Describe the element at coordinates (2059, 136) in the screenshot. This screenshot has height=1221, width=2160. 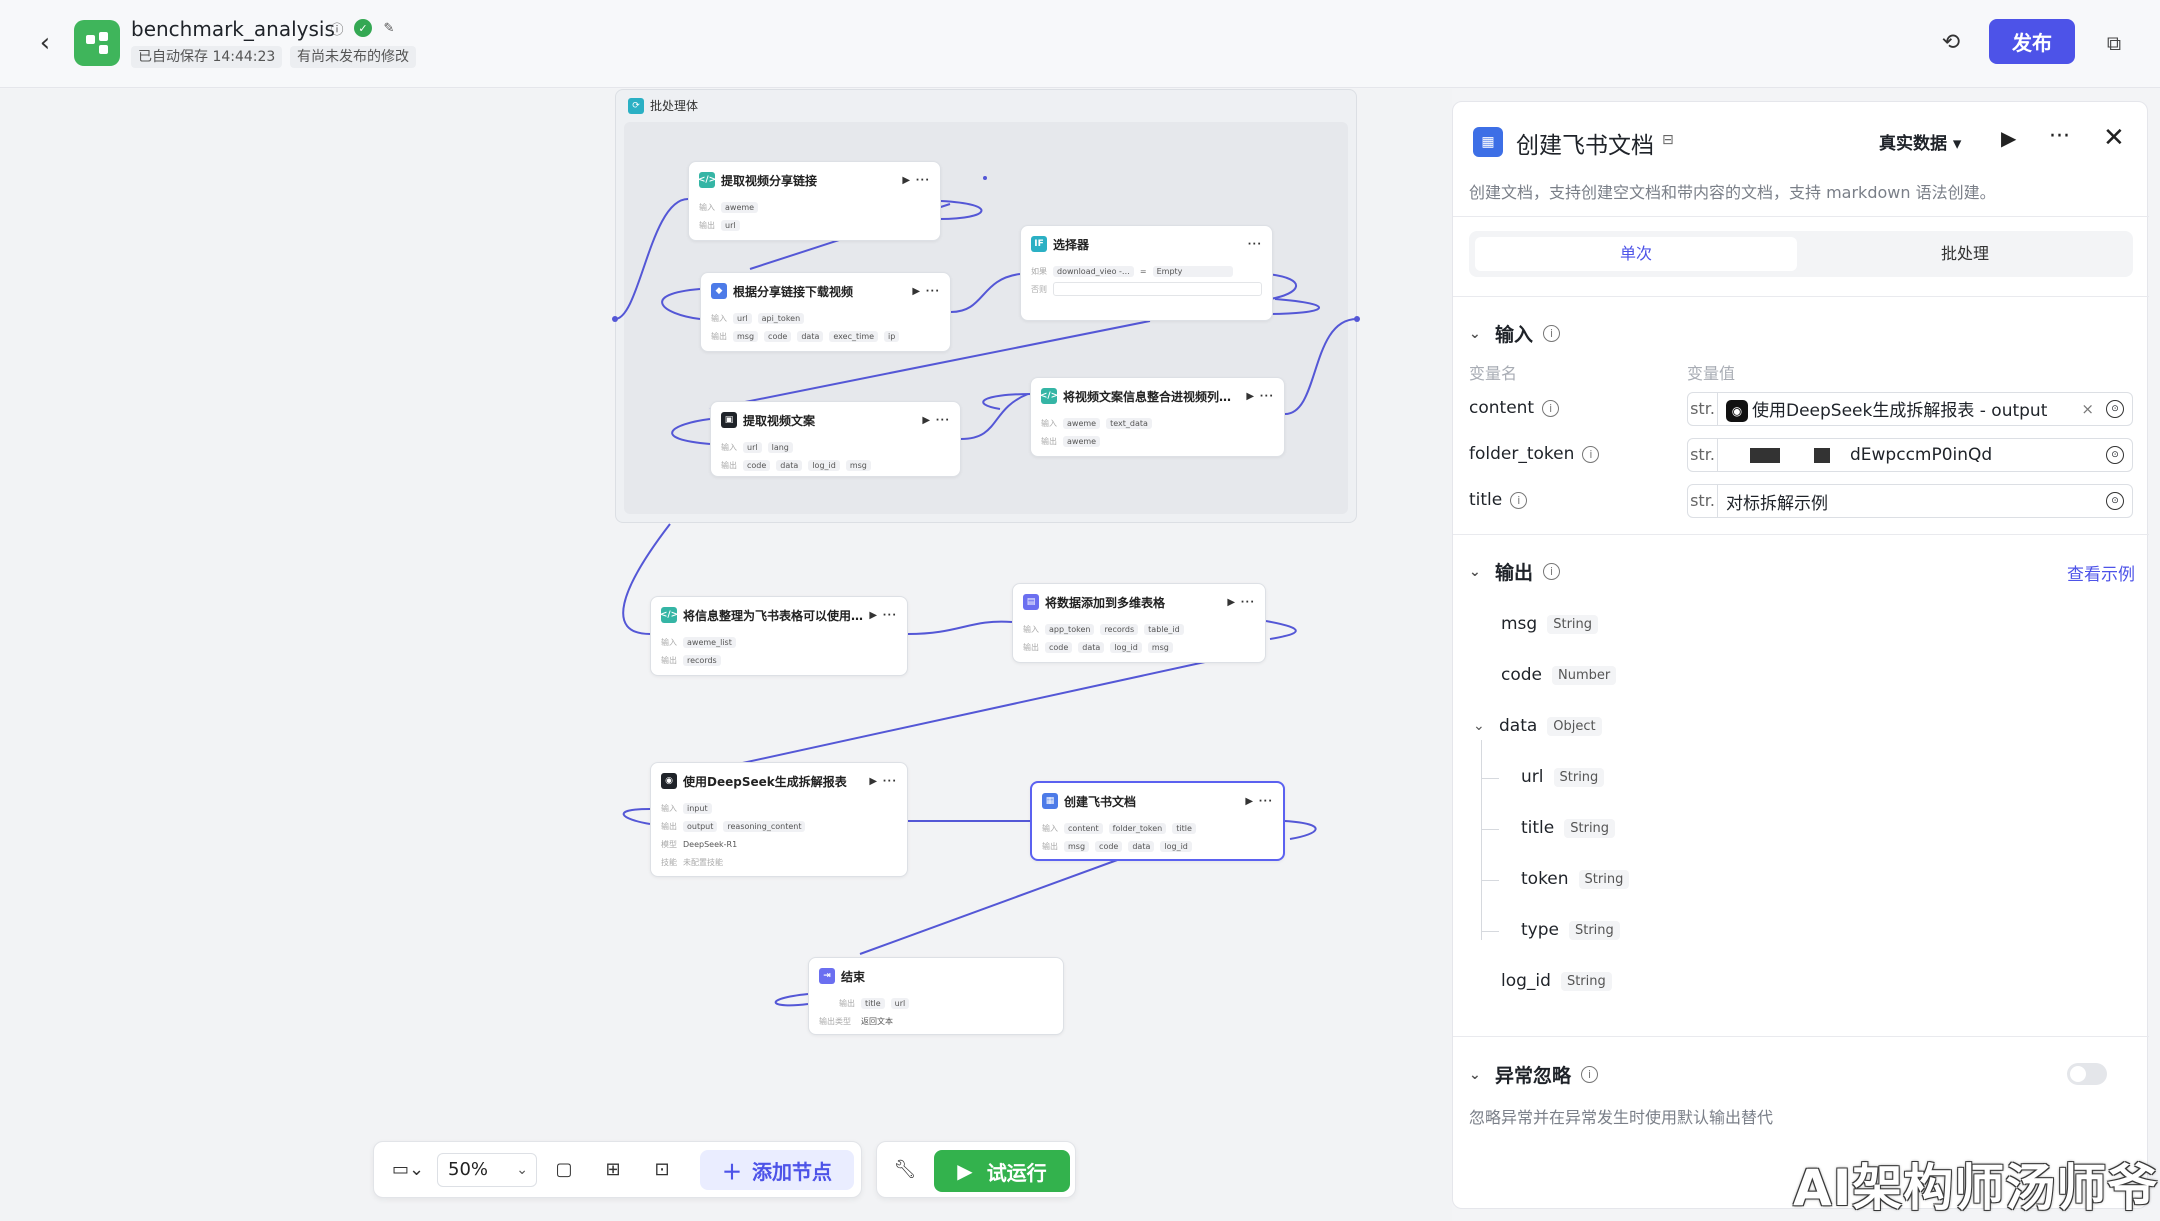
I see `more-icon: ···` at that location.